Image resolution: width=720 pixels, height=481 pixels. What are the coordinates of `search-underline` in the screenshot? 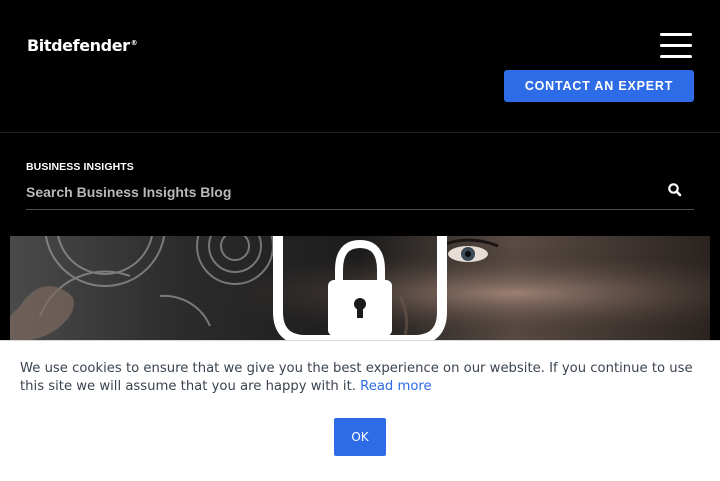 It's located at (360, 209).